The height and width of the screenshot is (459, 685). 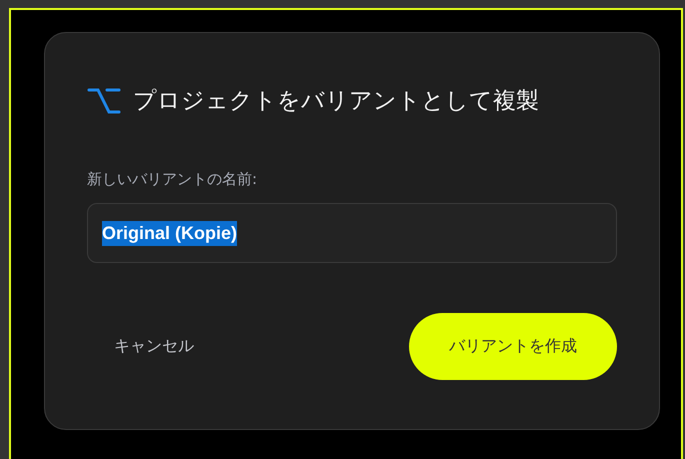 What do you see at coordinates (104, 101) in the screenshot?
I see `branch-icon` at bounding box center [104, 101].